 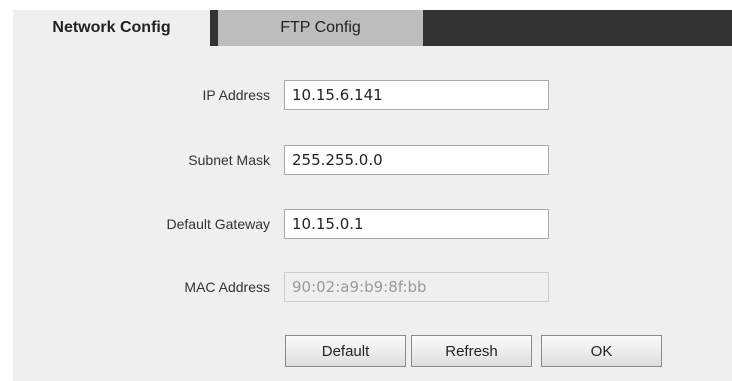 I want to click on mac-address-input, so click(x=416, y=287).